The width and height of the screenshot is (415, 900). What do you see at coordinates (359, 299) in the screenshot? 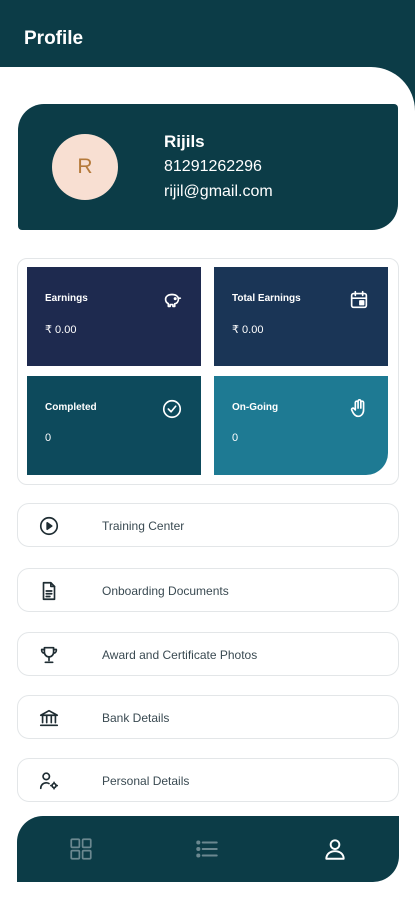
I see `calendar-icon` at bounding box center [359, 299].